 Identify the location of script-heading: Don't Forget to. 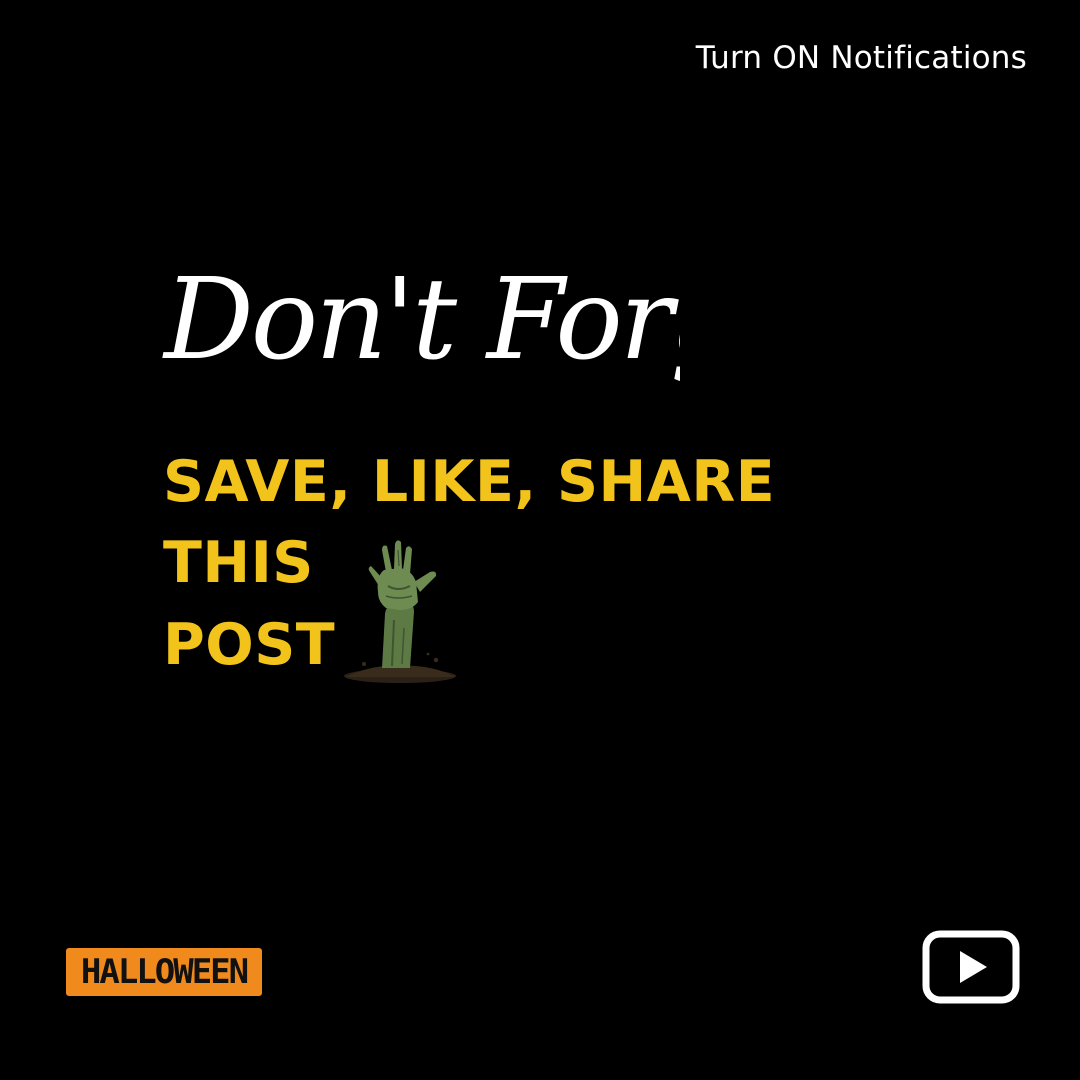
(421, 320).